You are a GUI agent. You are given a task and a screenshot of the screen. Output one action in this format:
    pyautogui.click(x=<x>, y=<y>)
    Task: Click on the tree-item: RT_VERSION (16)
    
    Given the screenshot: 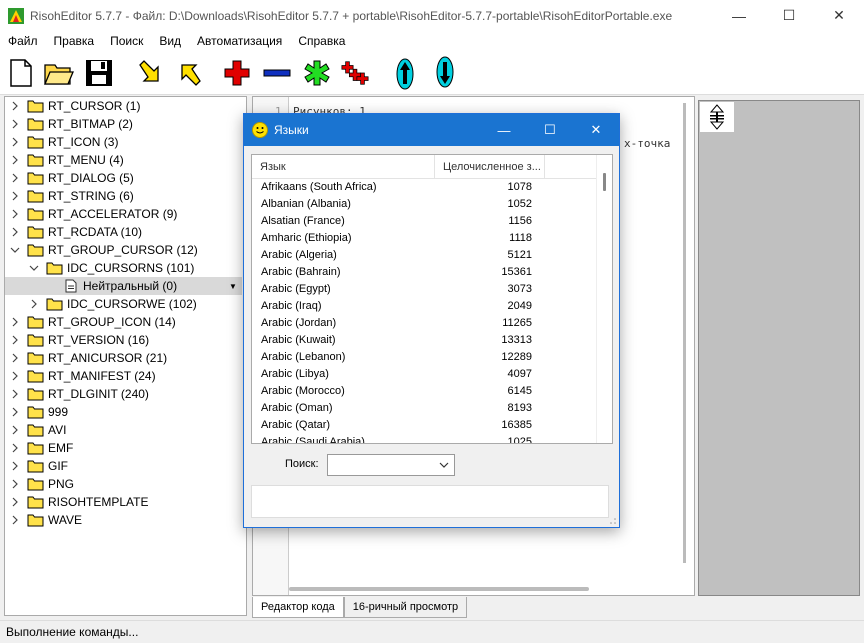 What is the action you would take?
    pyautogui.click(x=123, y=340)
    